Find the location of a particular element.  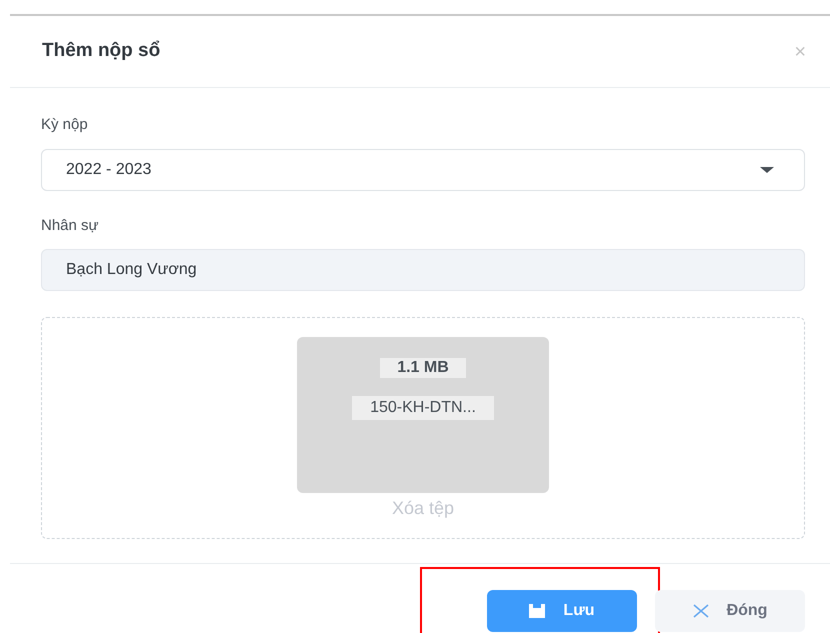

close-icon is located at coordinates (700, 611).